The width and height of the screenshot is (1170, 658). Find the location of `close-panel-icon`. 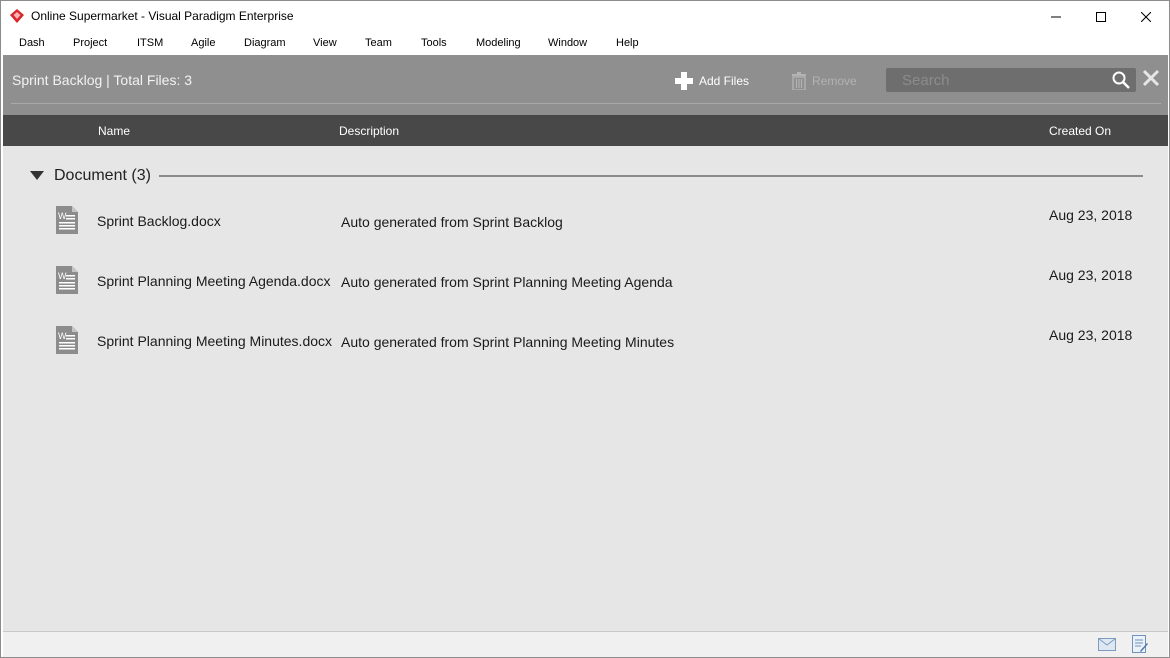

close-panel-icon is located at coordinates (1151, 78).